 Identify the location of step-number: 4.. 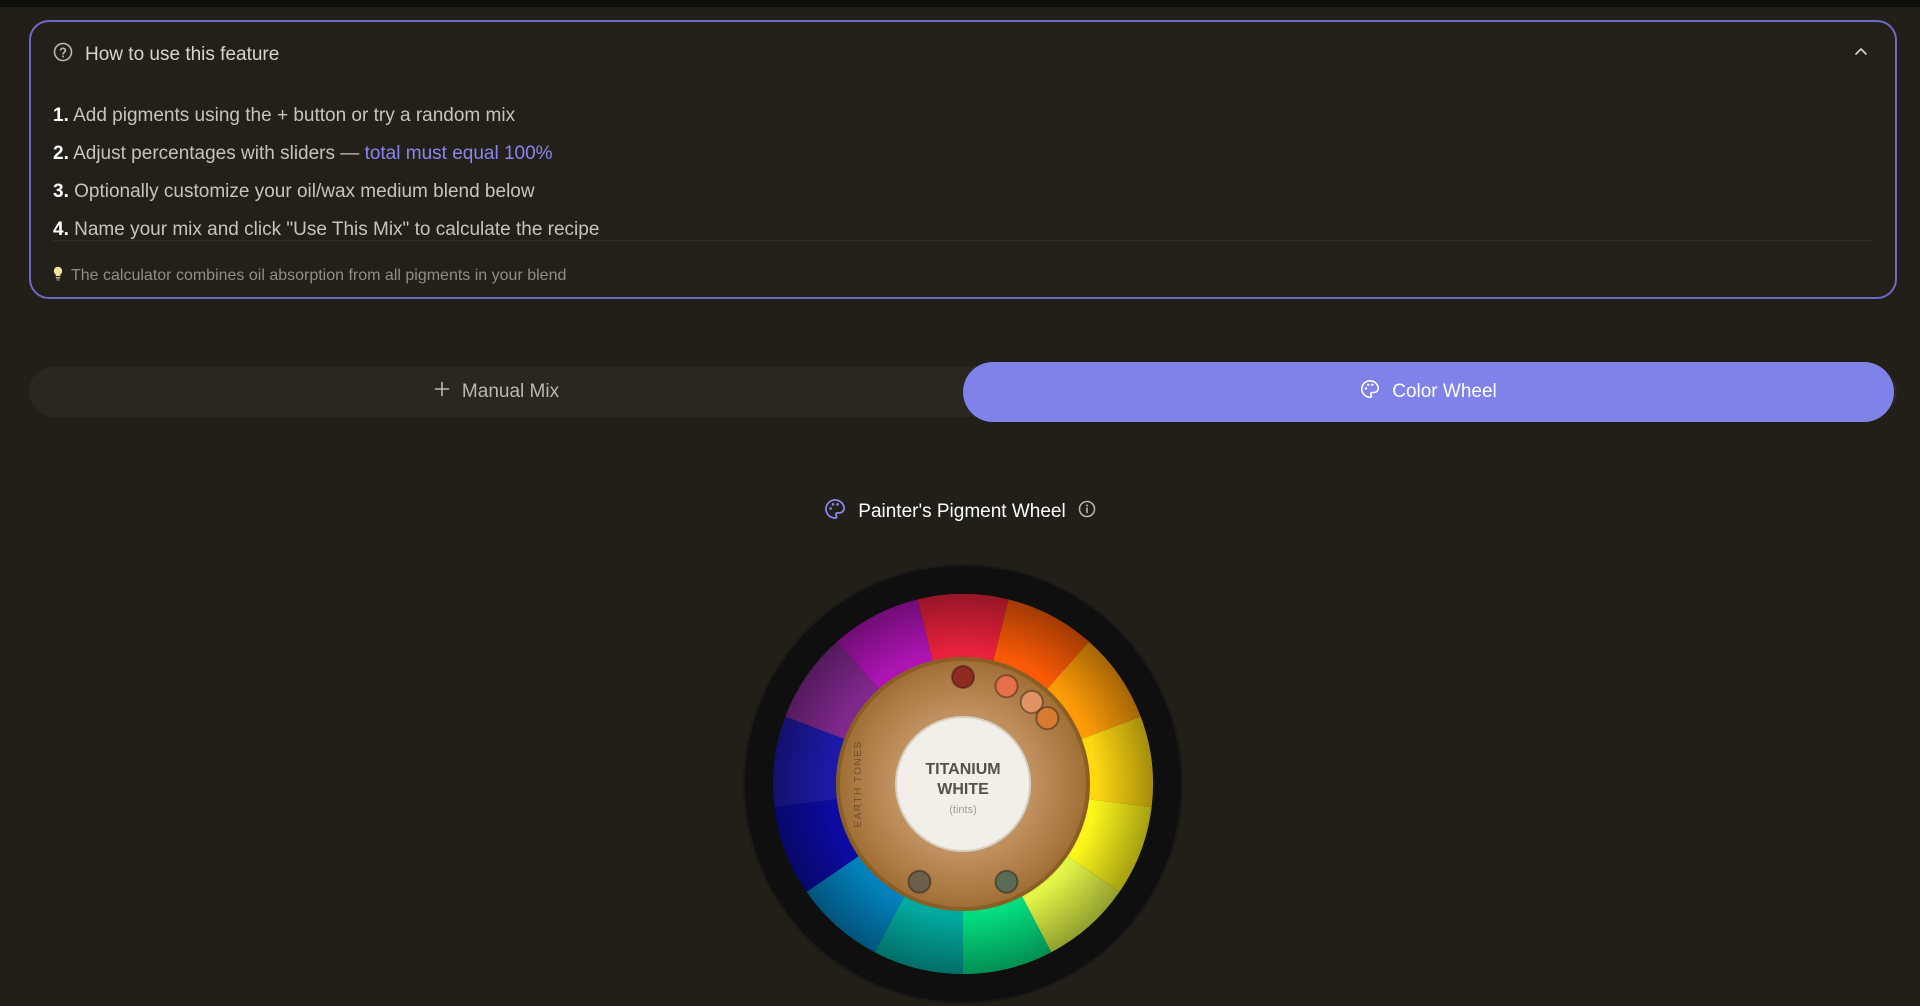
(61, 229).